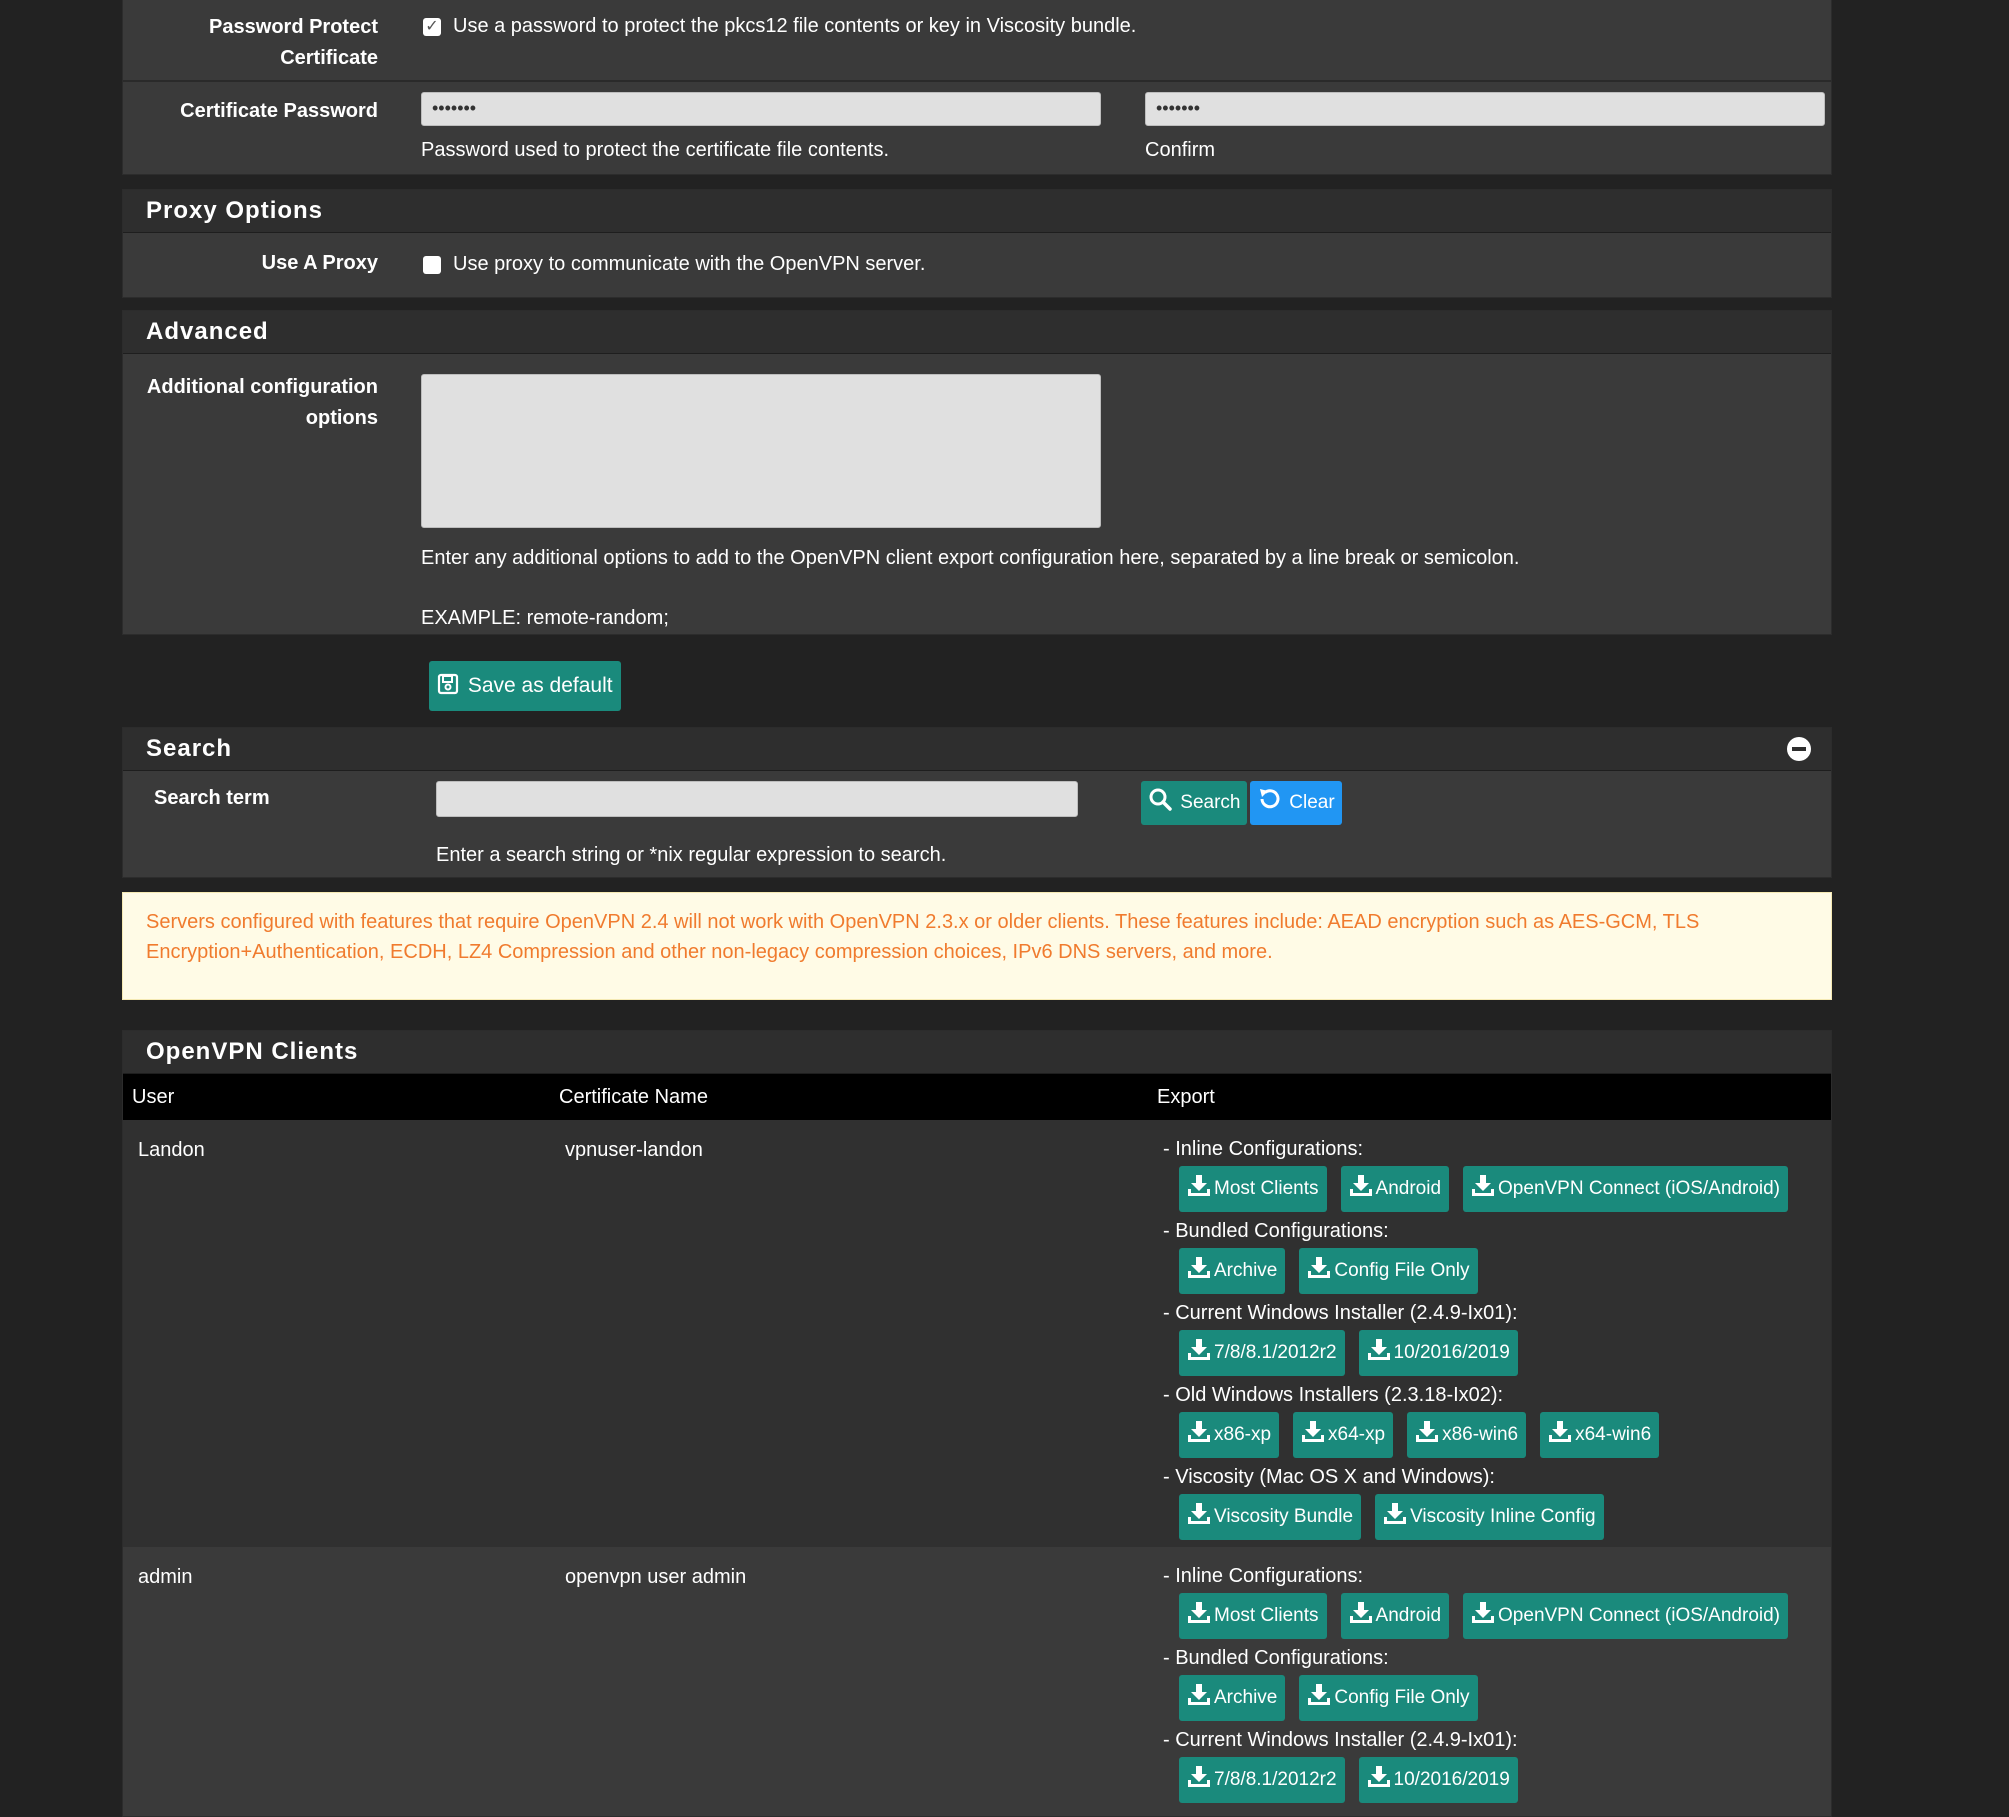  Describe the element at coordinates (293, 27) in the screenshot. I see `password-protect-label-line1: Password Protect` at that location.